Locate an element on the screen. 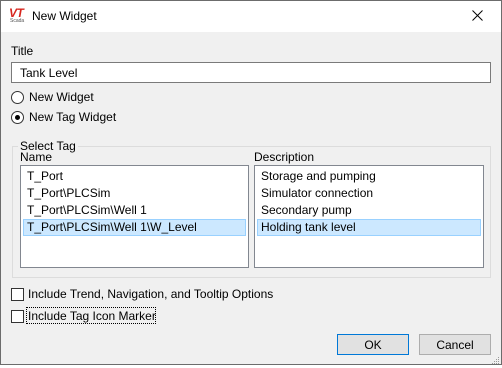 This screenshot has height=368, width=502. new-tag-widget-radio is located at coordinates (17, 117).